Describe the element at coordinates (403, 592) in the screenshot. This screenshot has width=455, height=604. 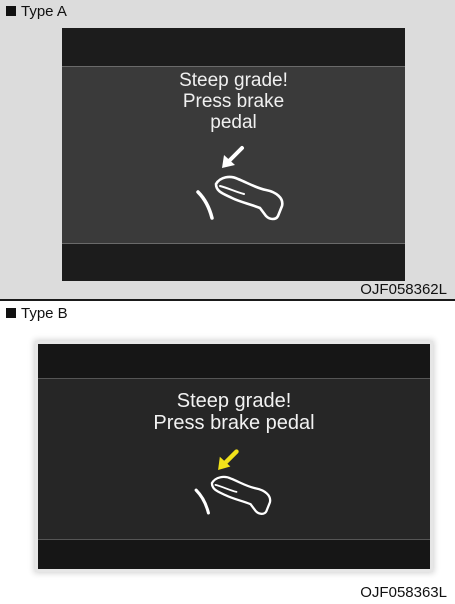
I see `type-b-figure-code: OJF058363L` at that location.